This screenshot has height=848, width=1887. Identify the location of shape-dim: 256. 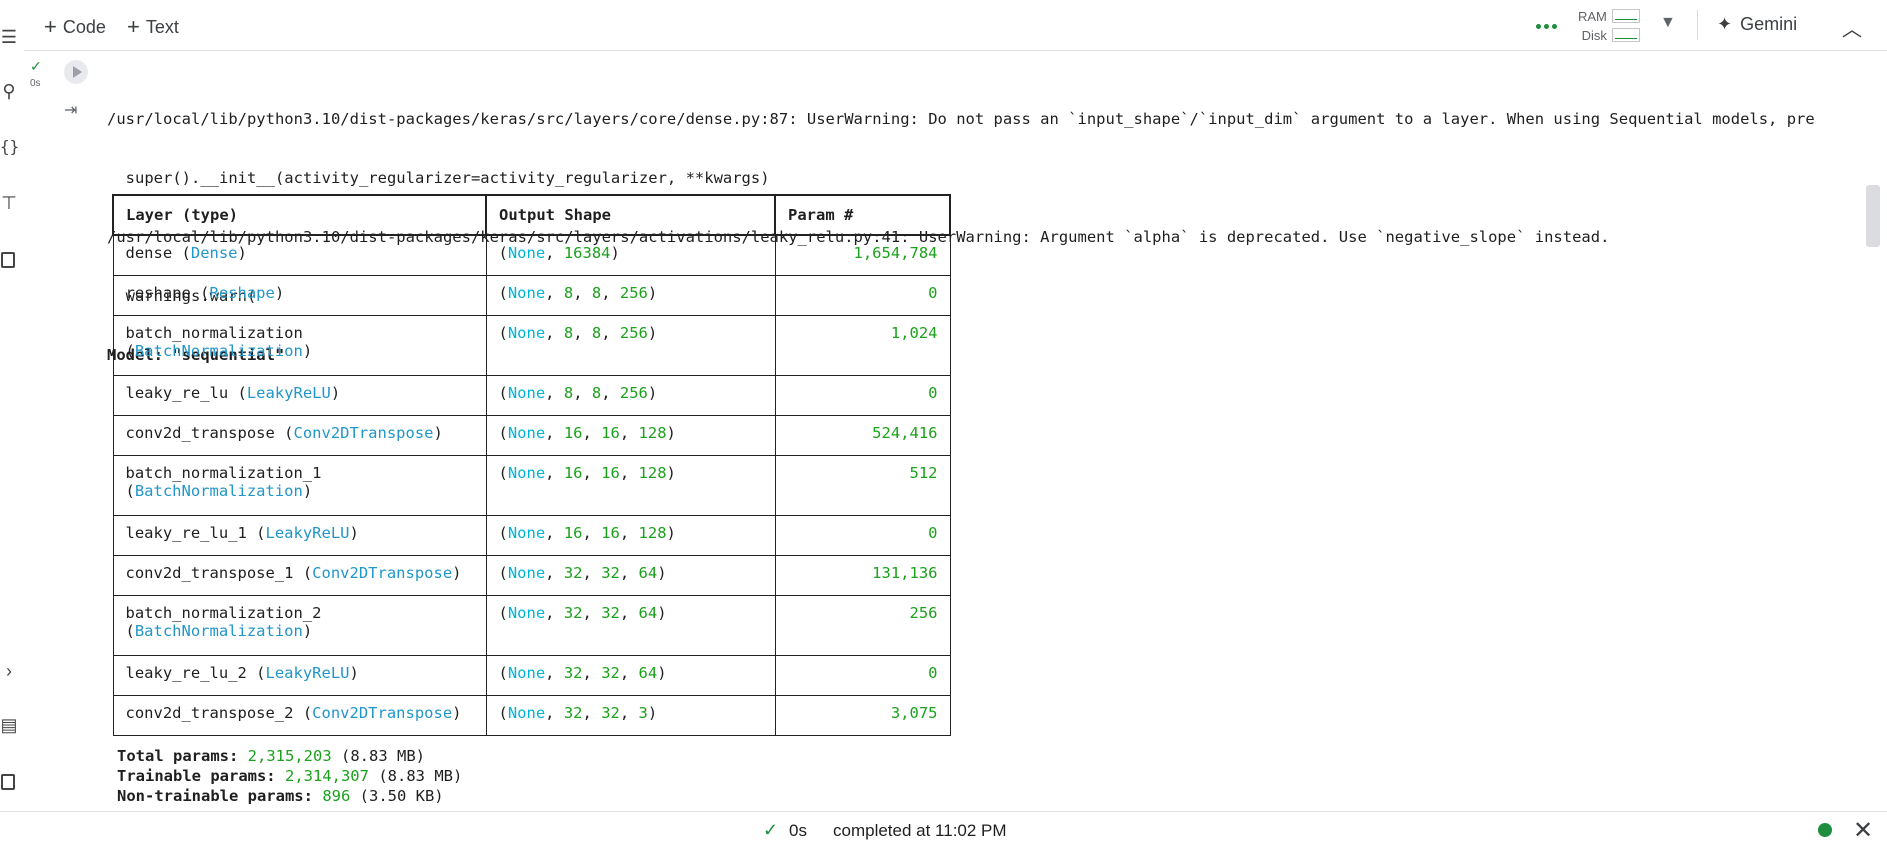
(633, 393).